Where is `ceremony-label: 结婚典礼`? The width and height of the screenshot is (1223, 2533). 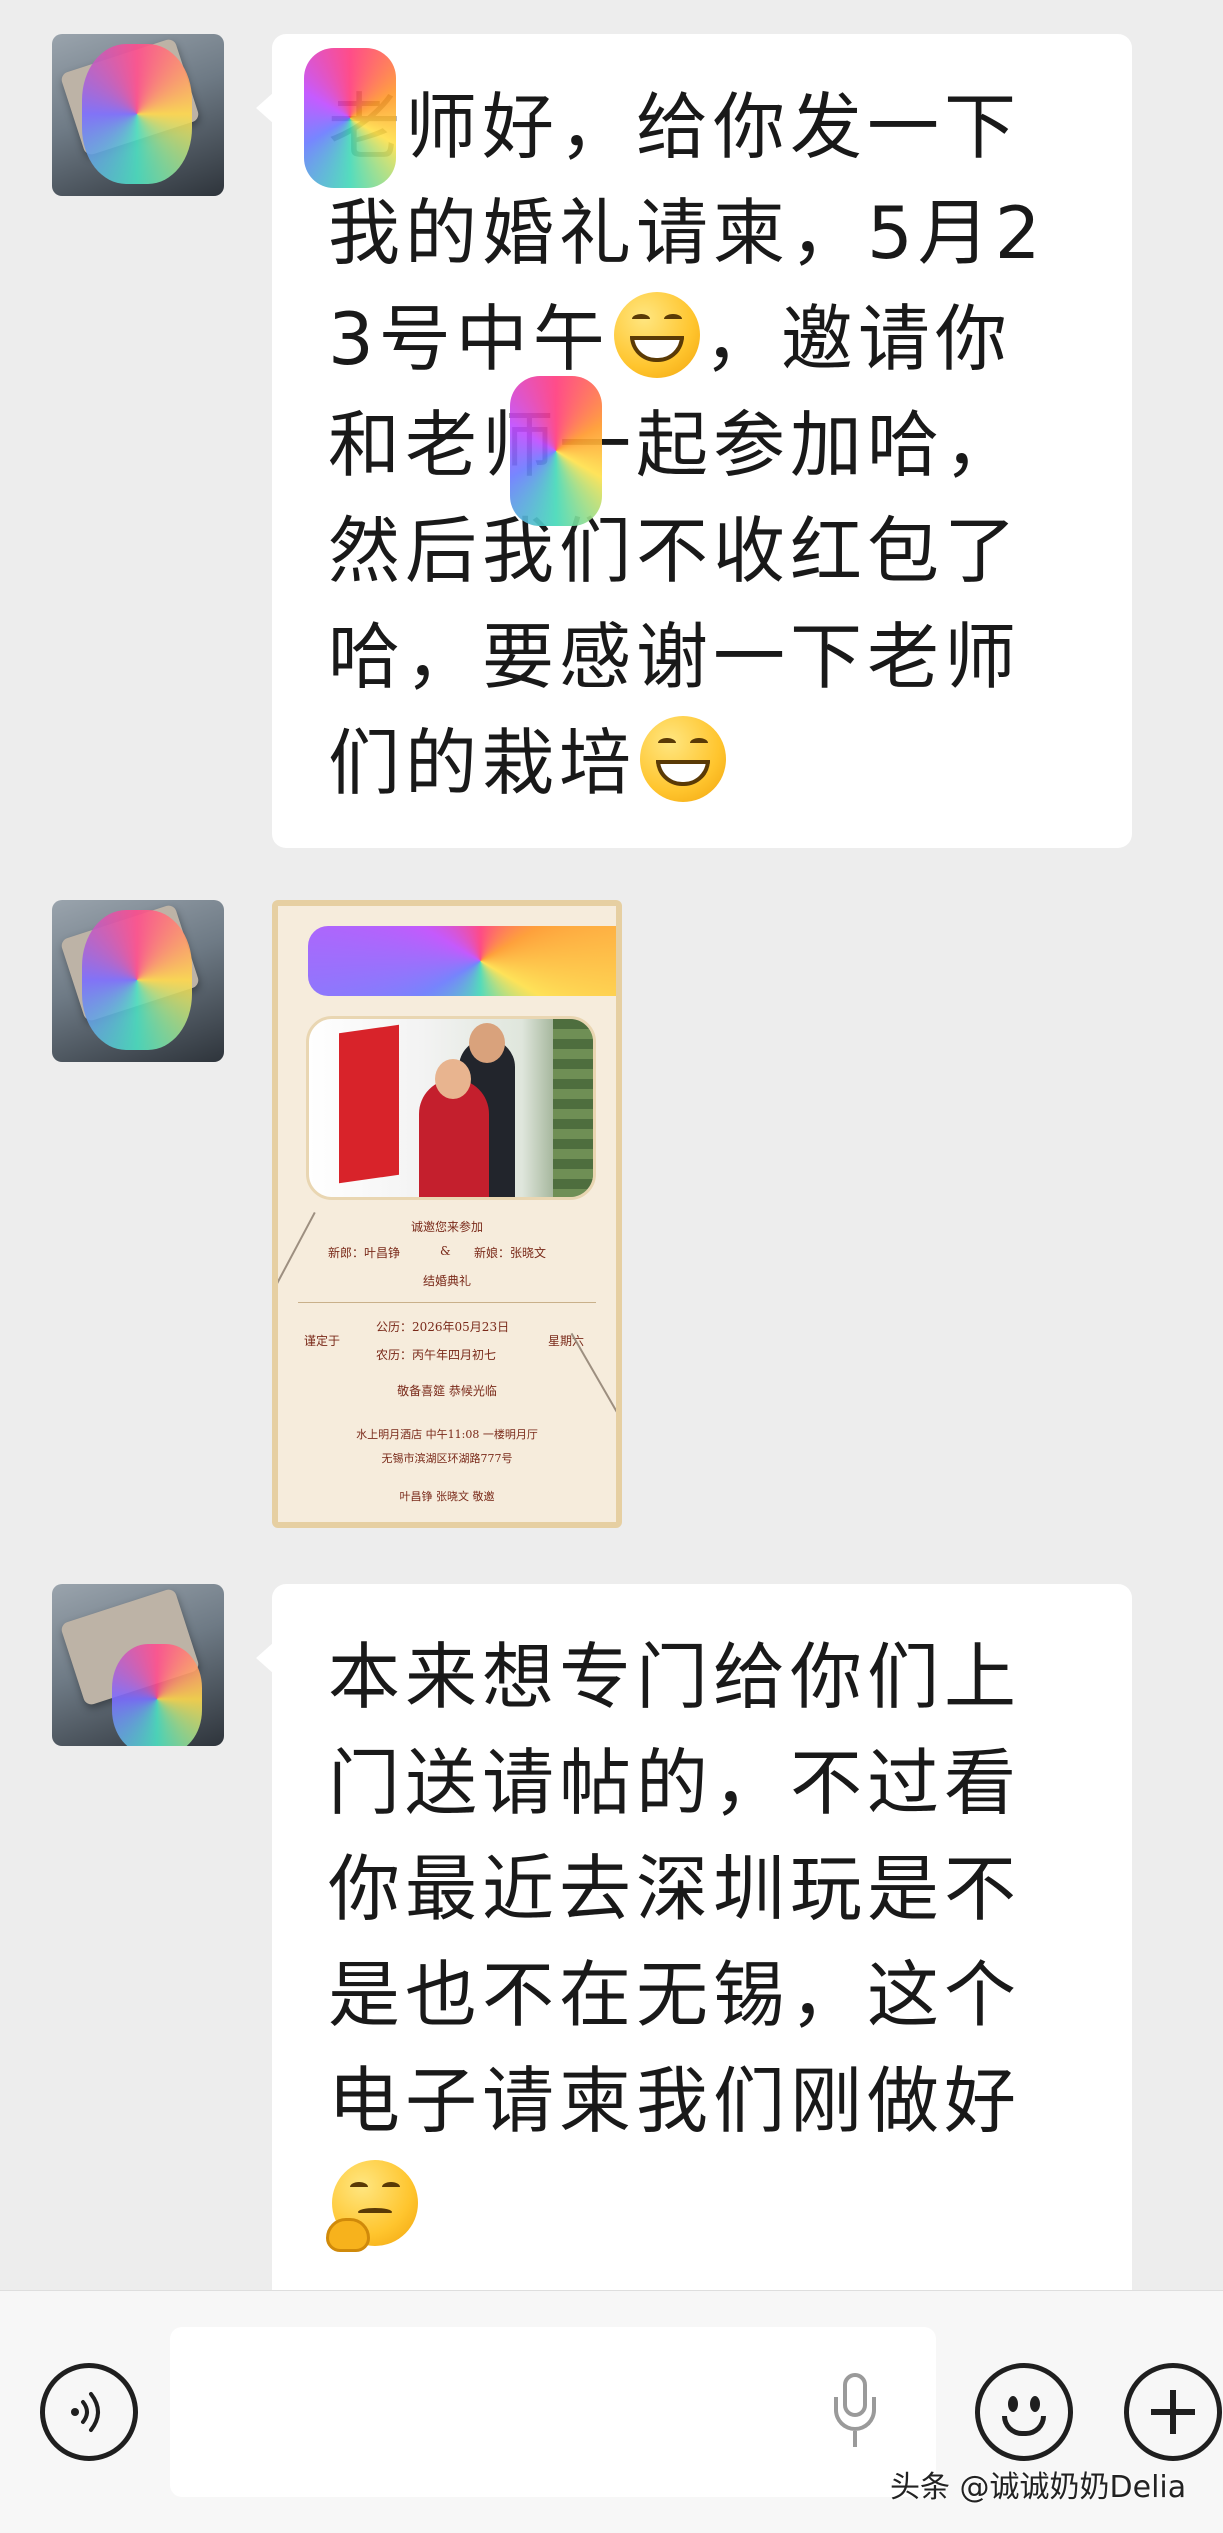 ceremony-label: 结婚典礼 is located at coordinates (446, 1281).